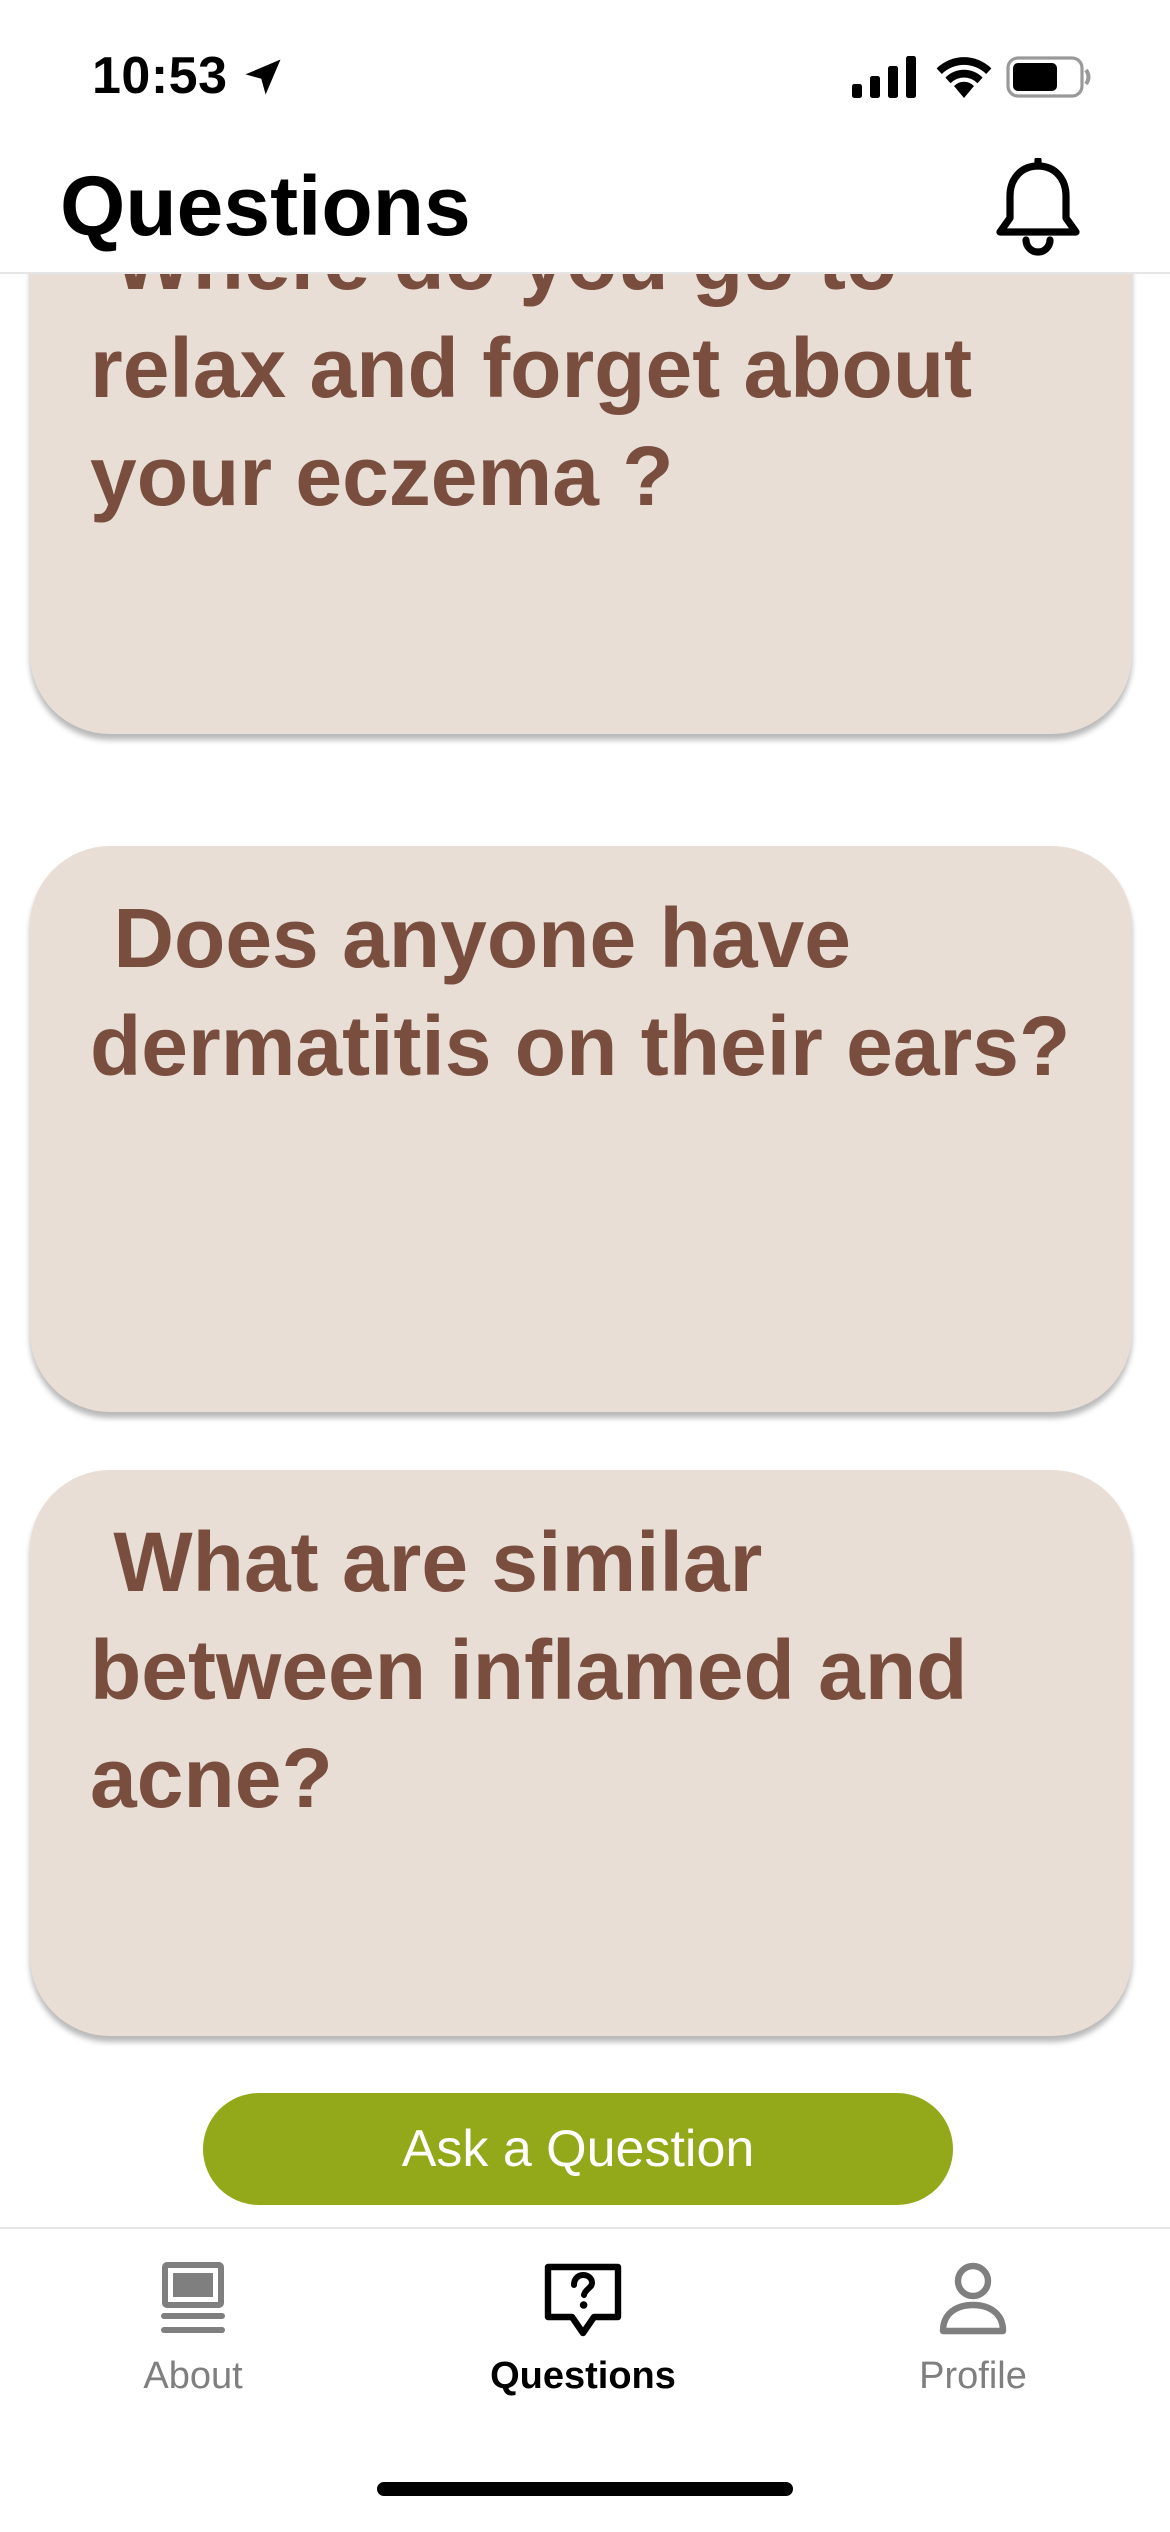 The height and width of the screenshot is (2532, 1170). I want to click on question-bubble-icon, so click(583, 2300).